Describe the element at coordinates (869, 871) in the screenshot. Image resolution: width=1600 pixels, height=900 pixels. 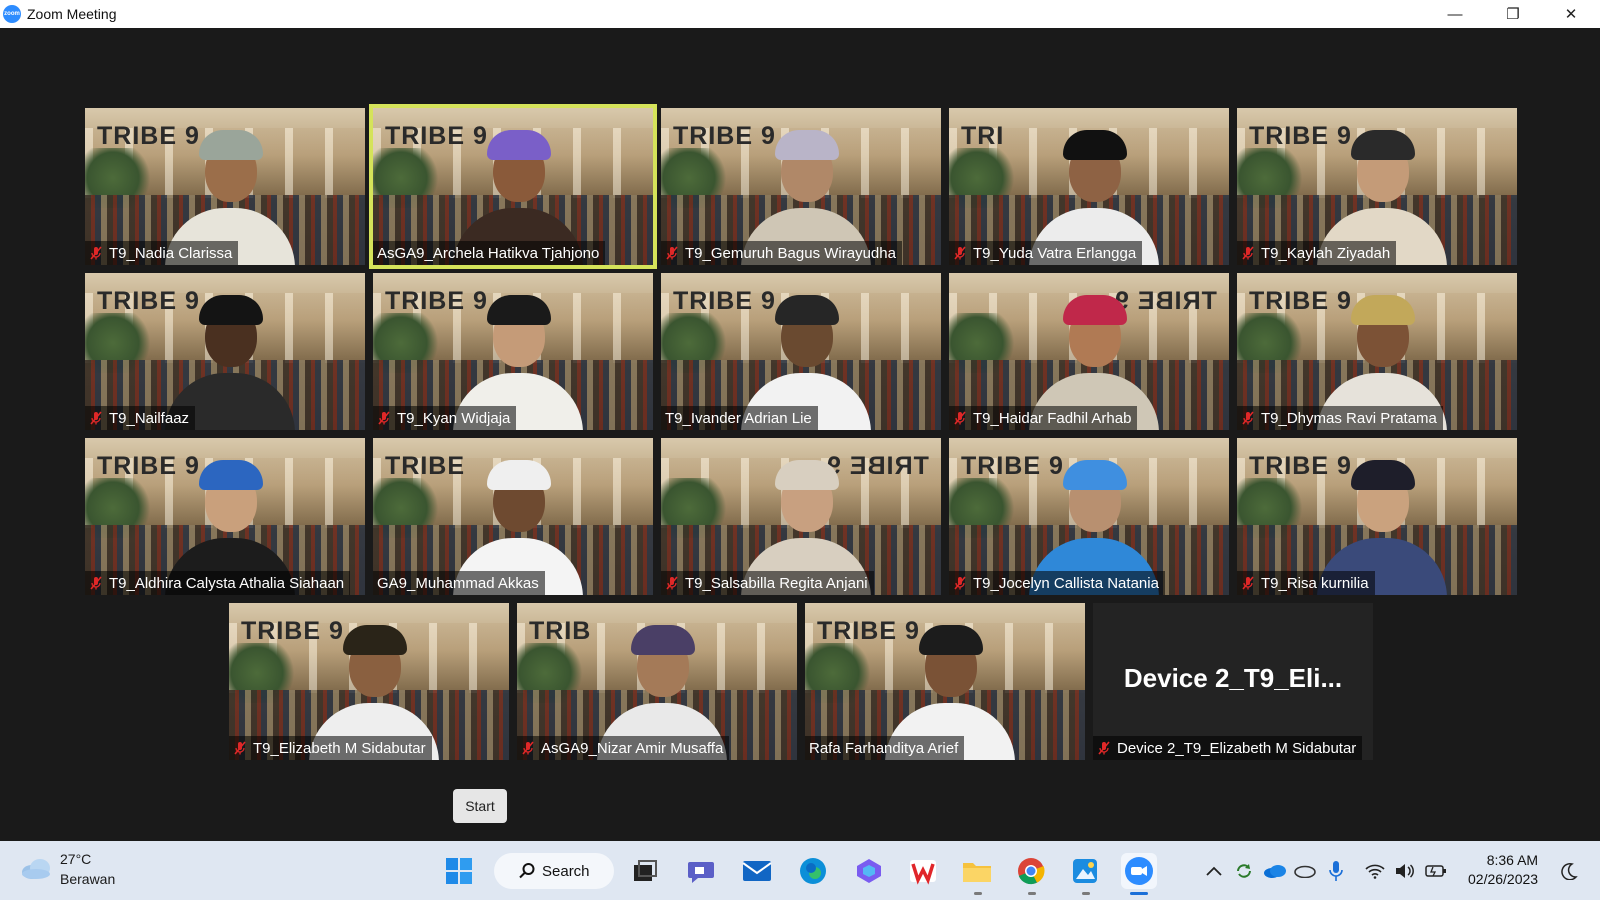
I see `copilot-icon` at that location.